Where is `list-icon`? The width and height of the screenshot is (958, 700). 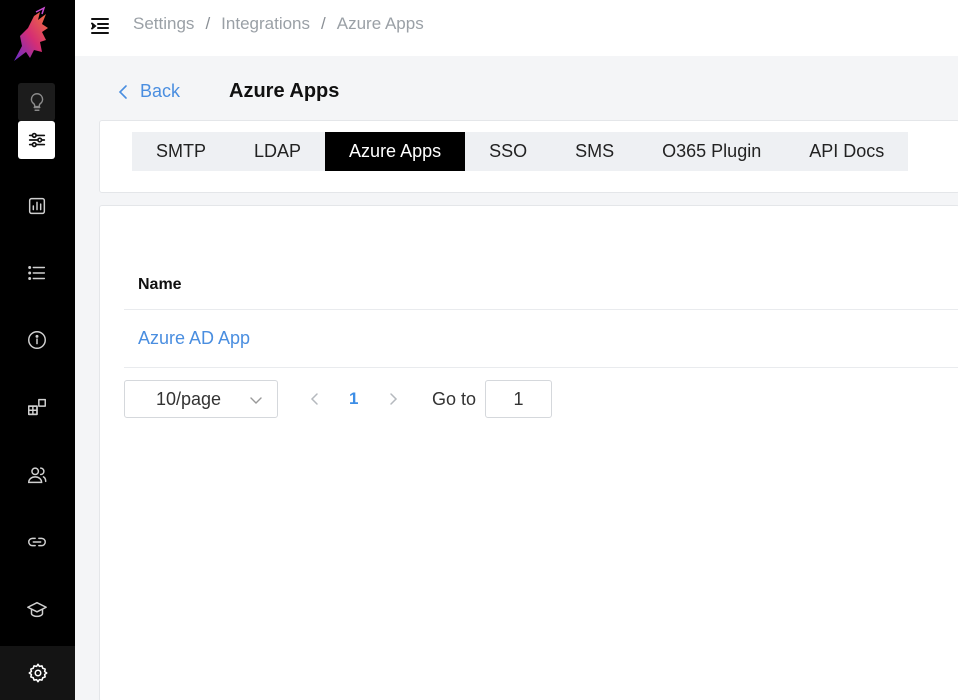
list-icon is located at coordinates (36, 273).